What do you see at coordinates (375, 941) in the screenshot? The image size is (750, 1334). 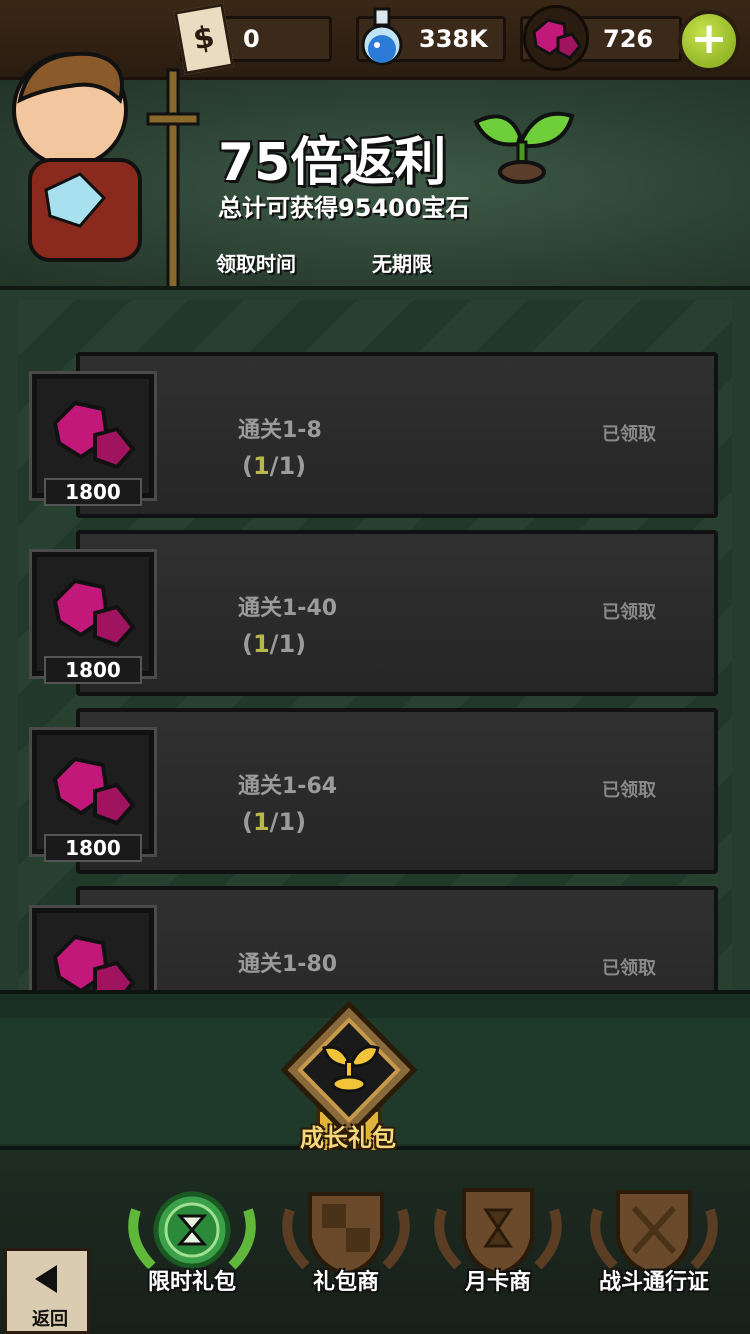 I see `reward-row: 通关1-80 已领取` at bounding box center [375, 941].